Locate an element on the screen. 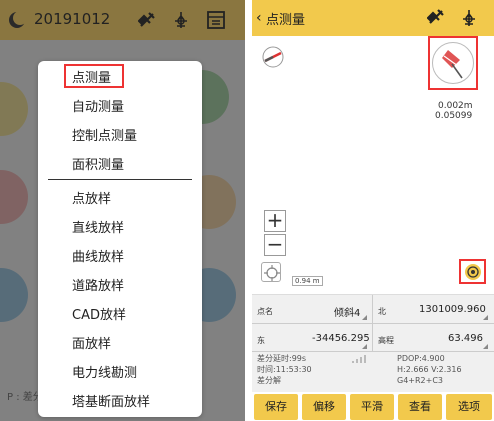 Image resolution: width=494 pixels, height=421 pixels. highlight-box is located at coordinates (453, 63).